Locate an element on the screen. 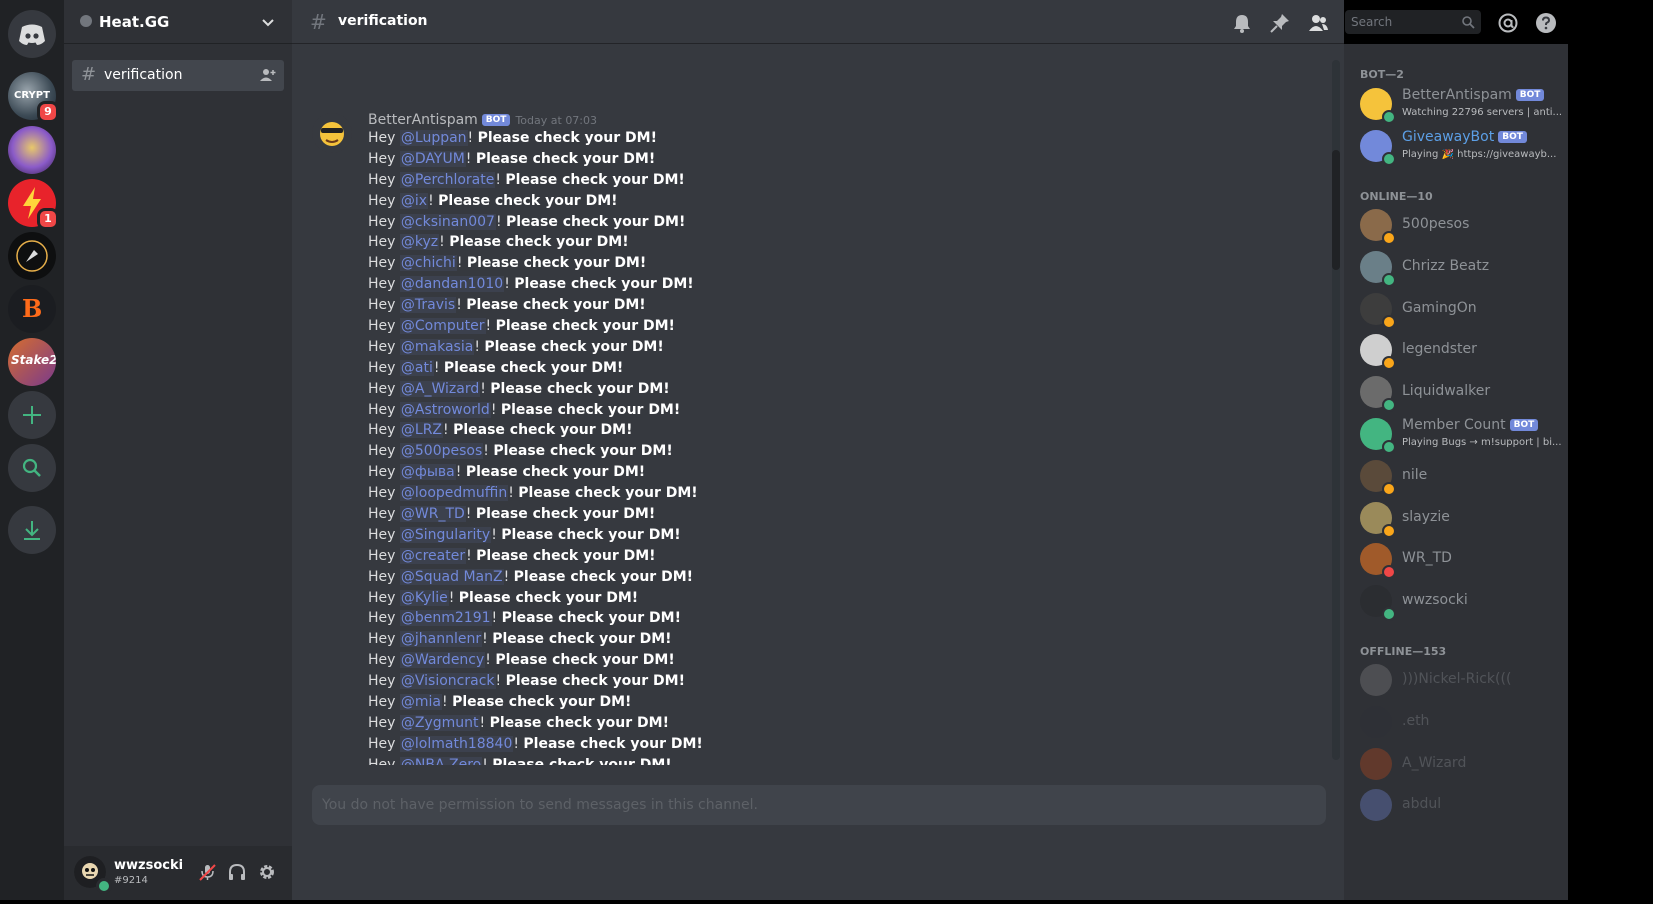 This screenshot has height=904, width=1653. user-mention: @loopedmuffin is located at coordinates (454, 493).